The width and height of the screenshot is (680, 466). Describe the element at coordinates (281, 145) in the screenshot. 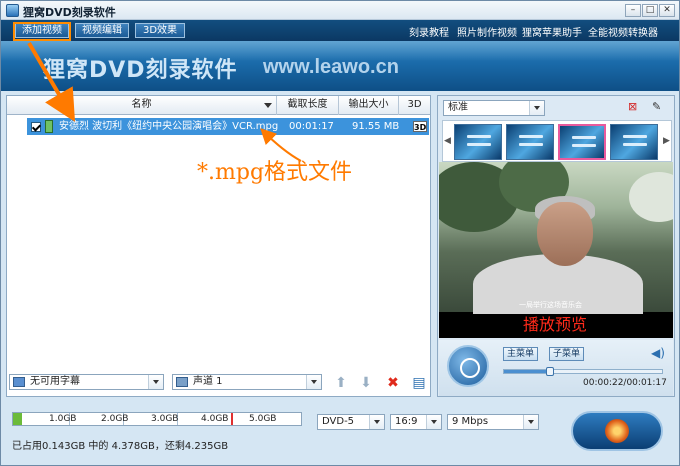

I see `arrow-to-filename` at that location.